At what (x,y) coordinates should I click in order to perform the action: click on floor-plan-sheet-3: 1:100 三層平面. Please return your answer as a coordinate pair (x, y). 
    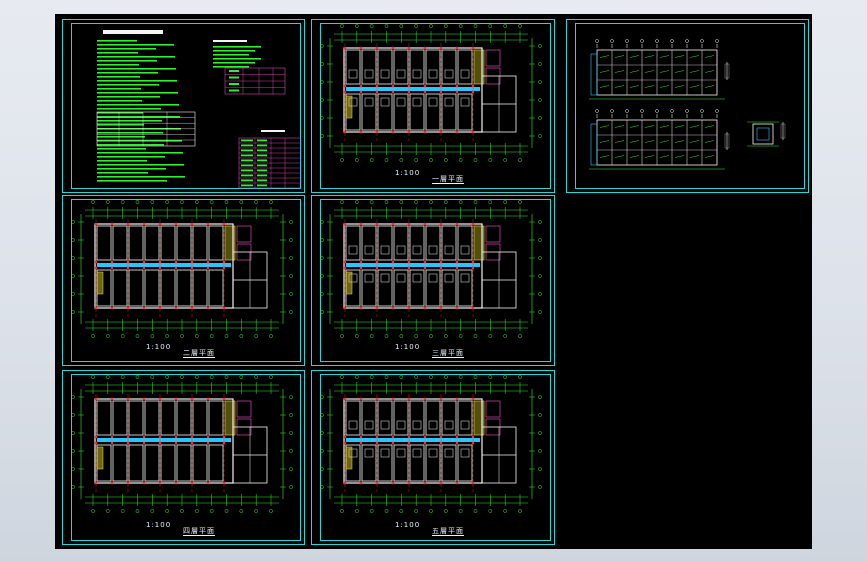
    Looking at the image, I should click on (433, 280).